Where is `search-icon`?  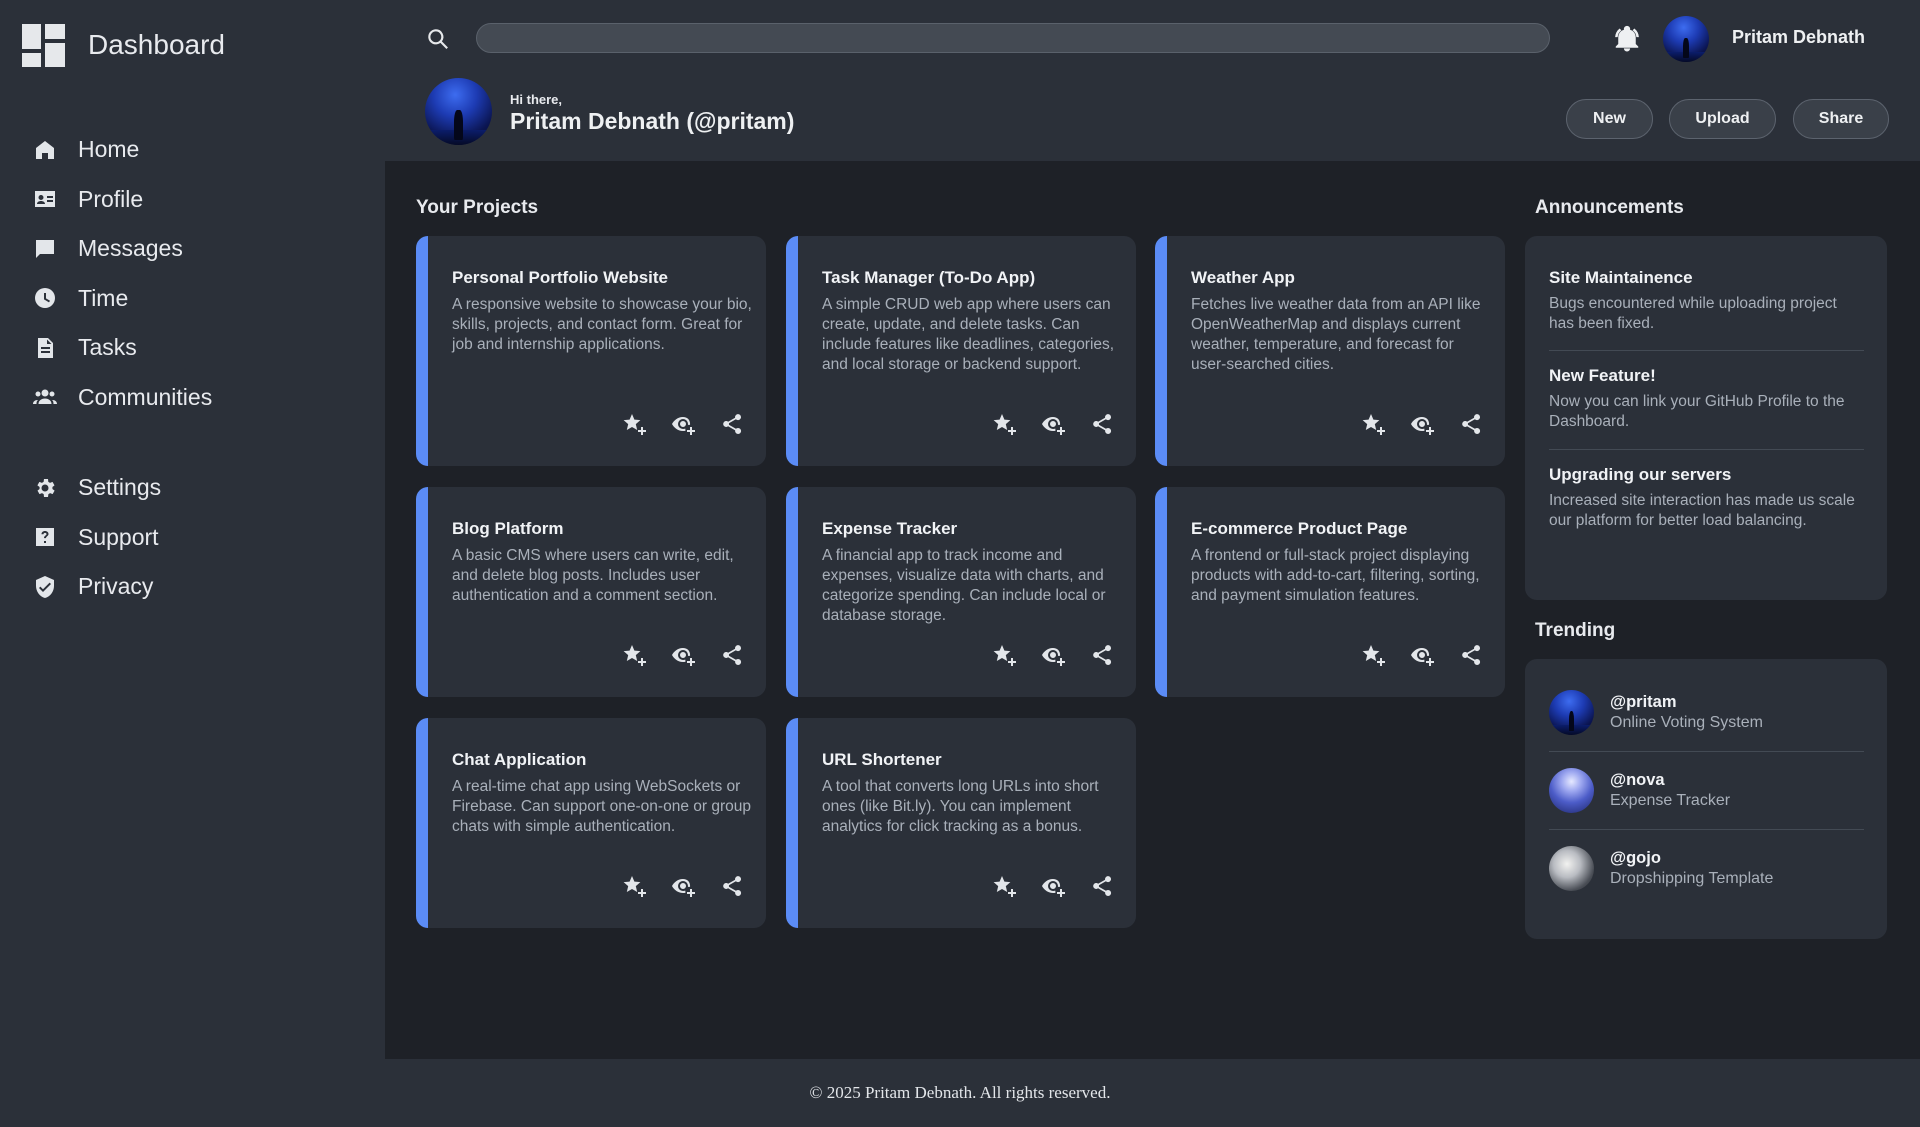
search-icon is located at coordinates (438, 39).